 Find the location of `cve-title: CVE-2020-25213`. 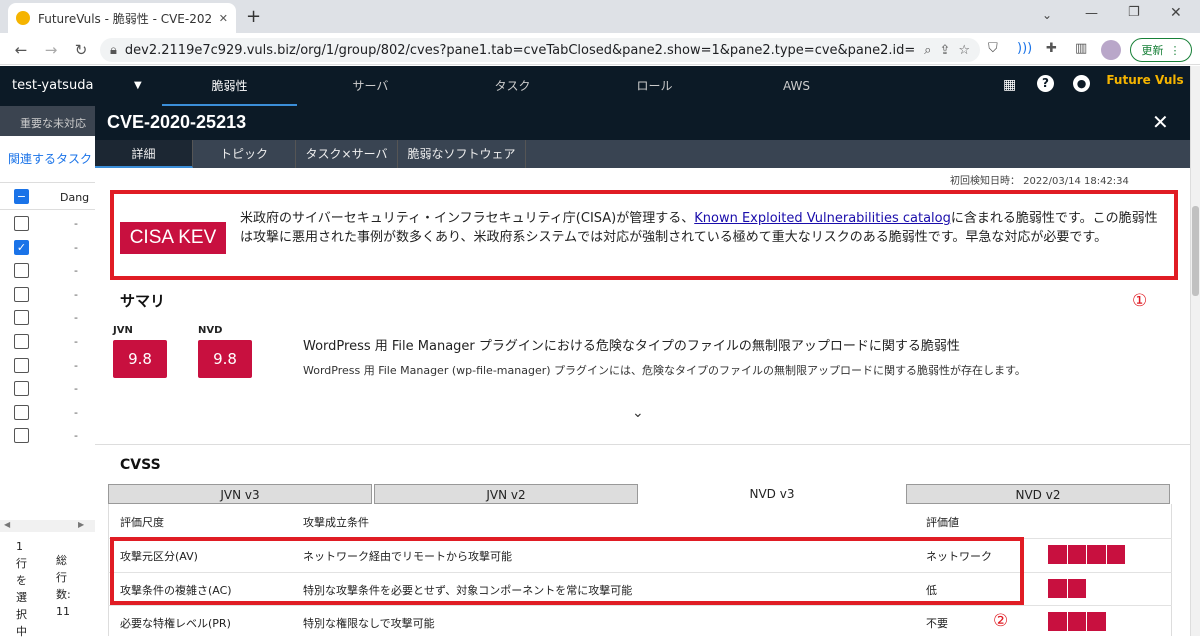

cve-title: CVE-2020-25213 is located at coordinates (177, 122).